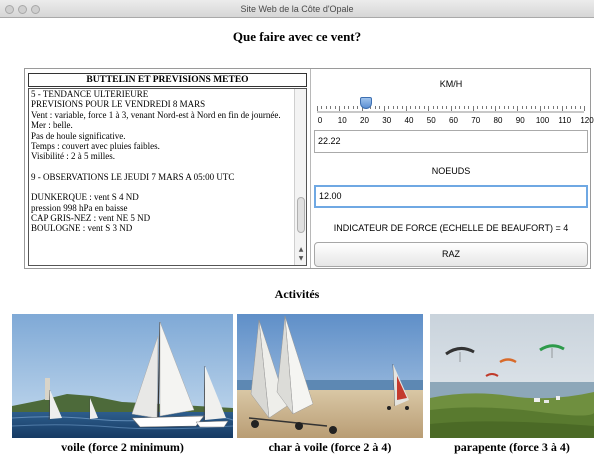 The width and height of the screenshot is (594, 454). I want to click on slider-scale-label: 80, so click(498, 120).